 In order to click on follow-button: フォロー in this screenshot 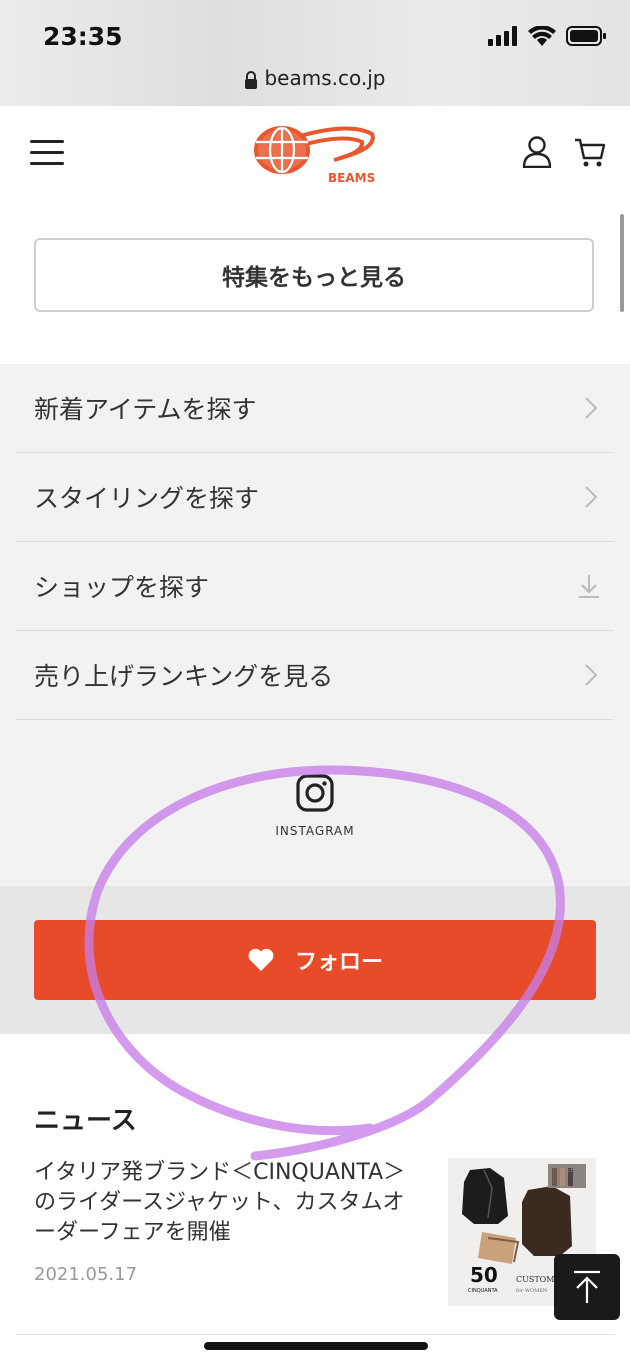, I will do `click(315, 960)`.